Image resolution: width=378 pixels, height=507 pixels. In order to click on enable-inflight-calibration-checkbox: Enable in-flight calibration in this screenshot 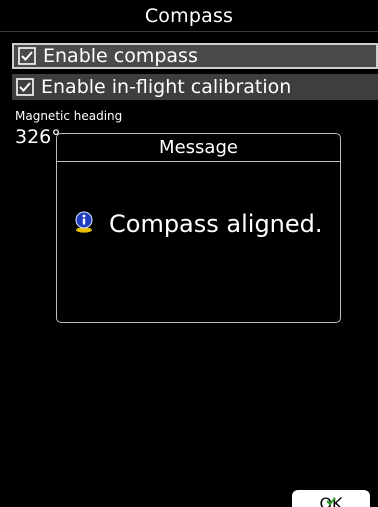, I will do `click(195, 87)`.